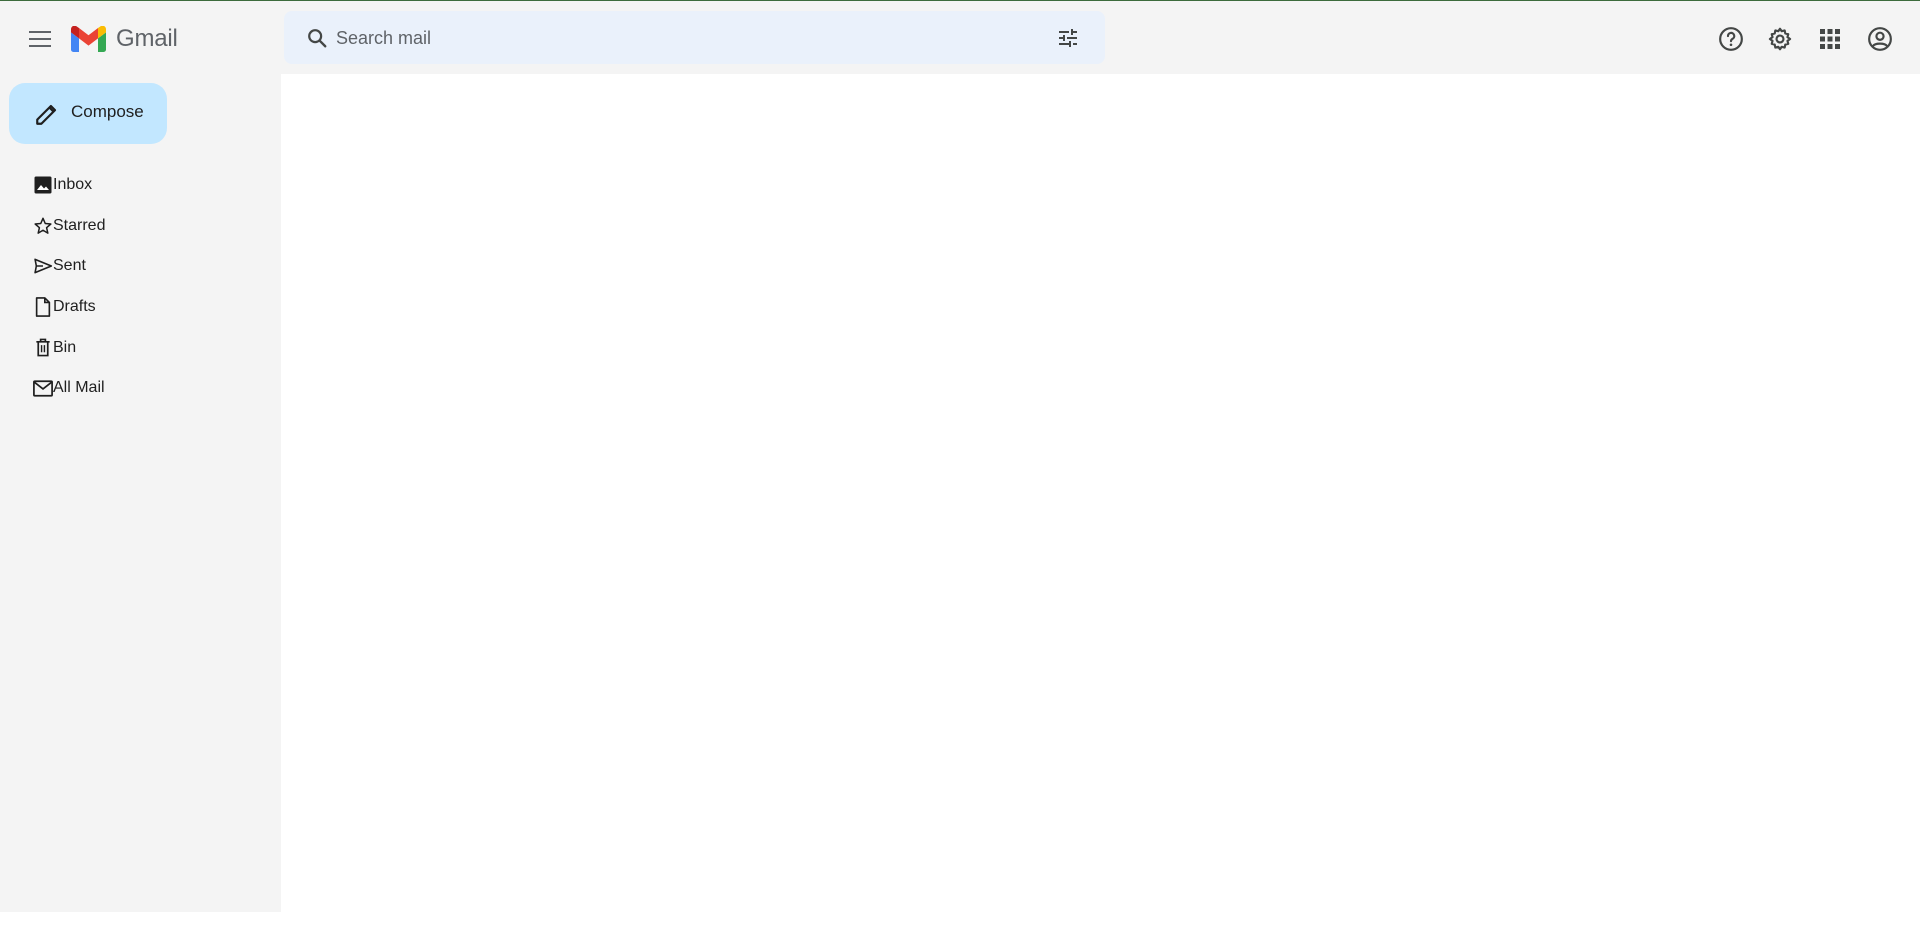  I want to click on sidebar-nav: Inbox Starred Sent Drafts Bin All Mail, so click(143, 287).